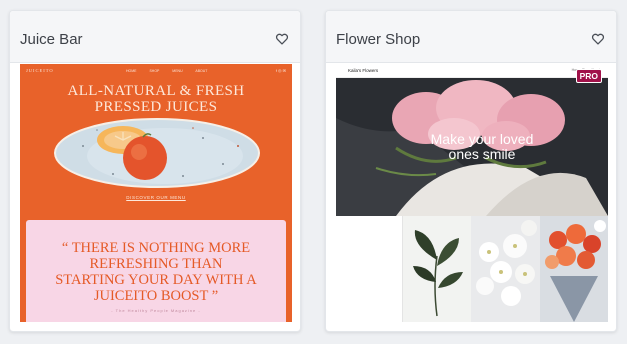 This screenshot has width=627, height=344. What do you see at coordinates (378, 39) in the screenshot?
I see `card-title: Flower Shop` at bounding box center [378, 39].